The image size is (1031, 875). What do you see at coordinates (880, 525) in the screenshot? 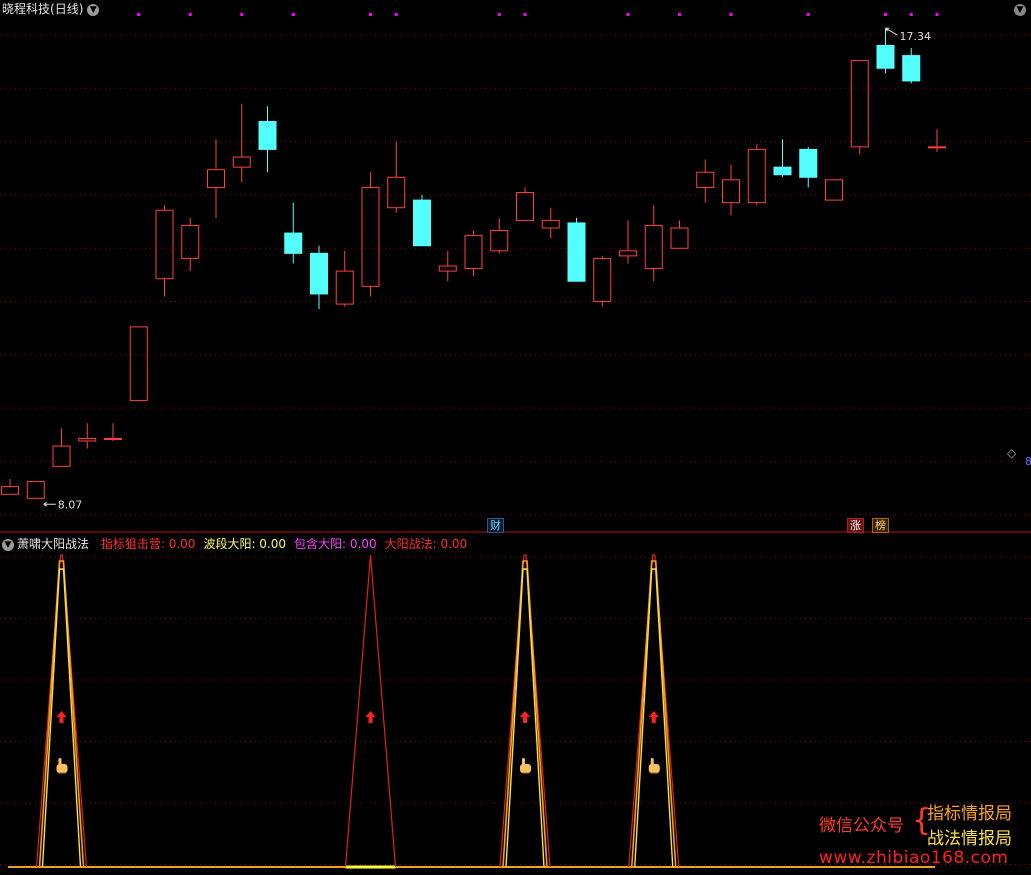
I see `event-badge-ranking: 榜` at bounding box center [880, 525].